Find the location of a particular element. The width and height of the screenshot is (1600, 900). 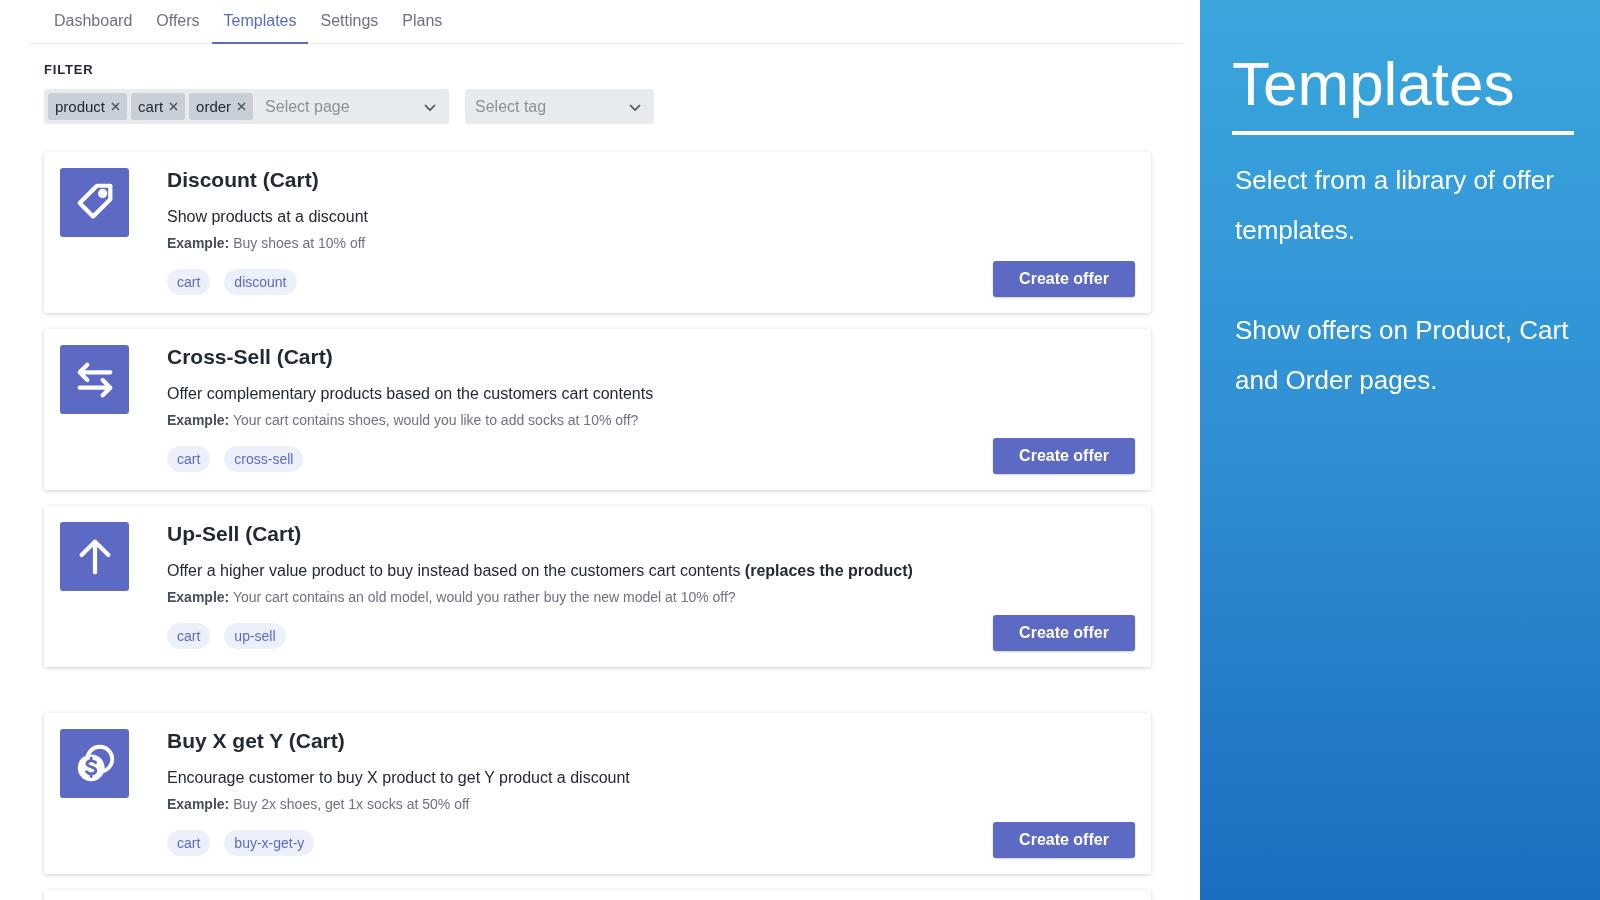

nav-tab: Dashboard is located at coordinates (93, 22).